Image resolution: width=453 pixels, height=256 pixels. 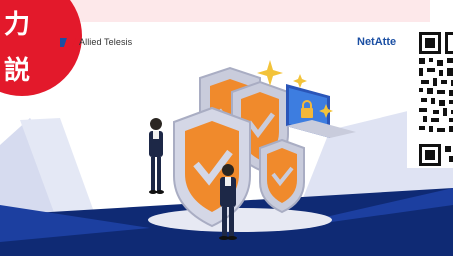 What do you see at coordinates (300, 81) in the screenshot?
I see `sparkle-icon` at bounding box center [300, 81].